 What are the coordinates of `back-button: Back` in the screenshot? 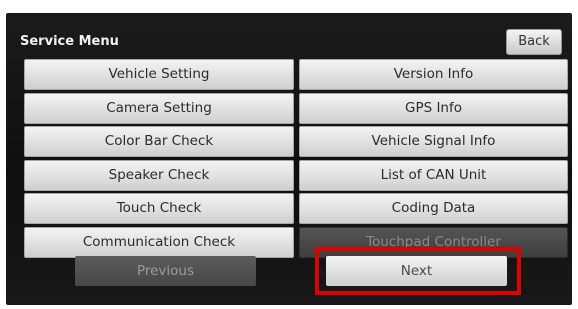 It's located at (534, 42).